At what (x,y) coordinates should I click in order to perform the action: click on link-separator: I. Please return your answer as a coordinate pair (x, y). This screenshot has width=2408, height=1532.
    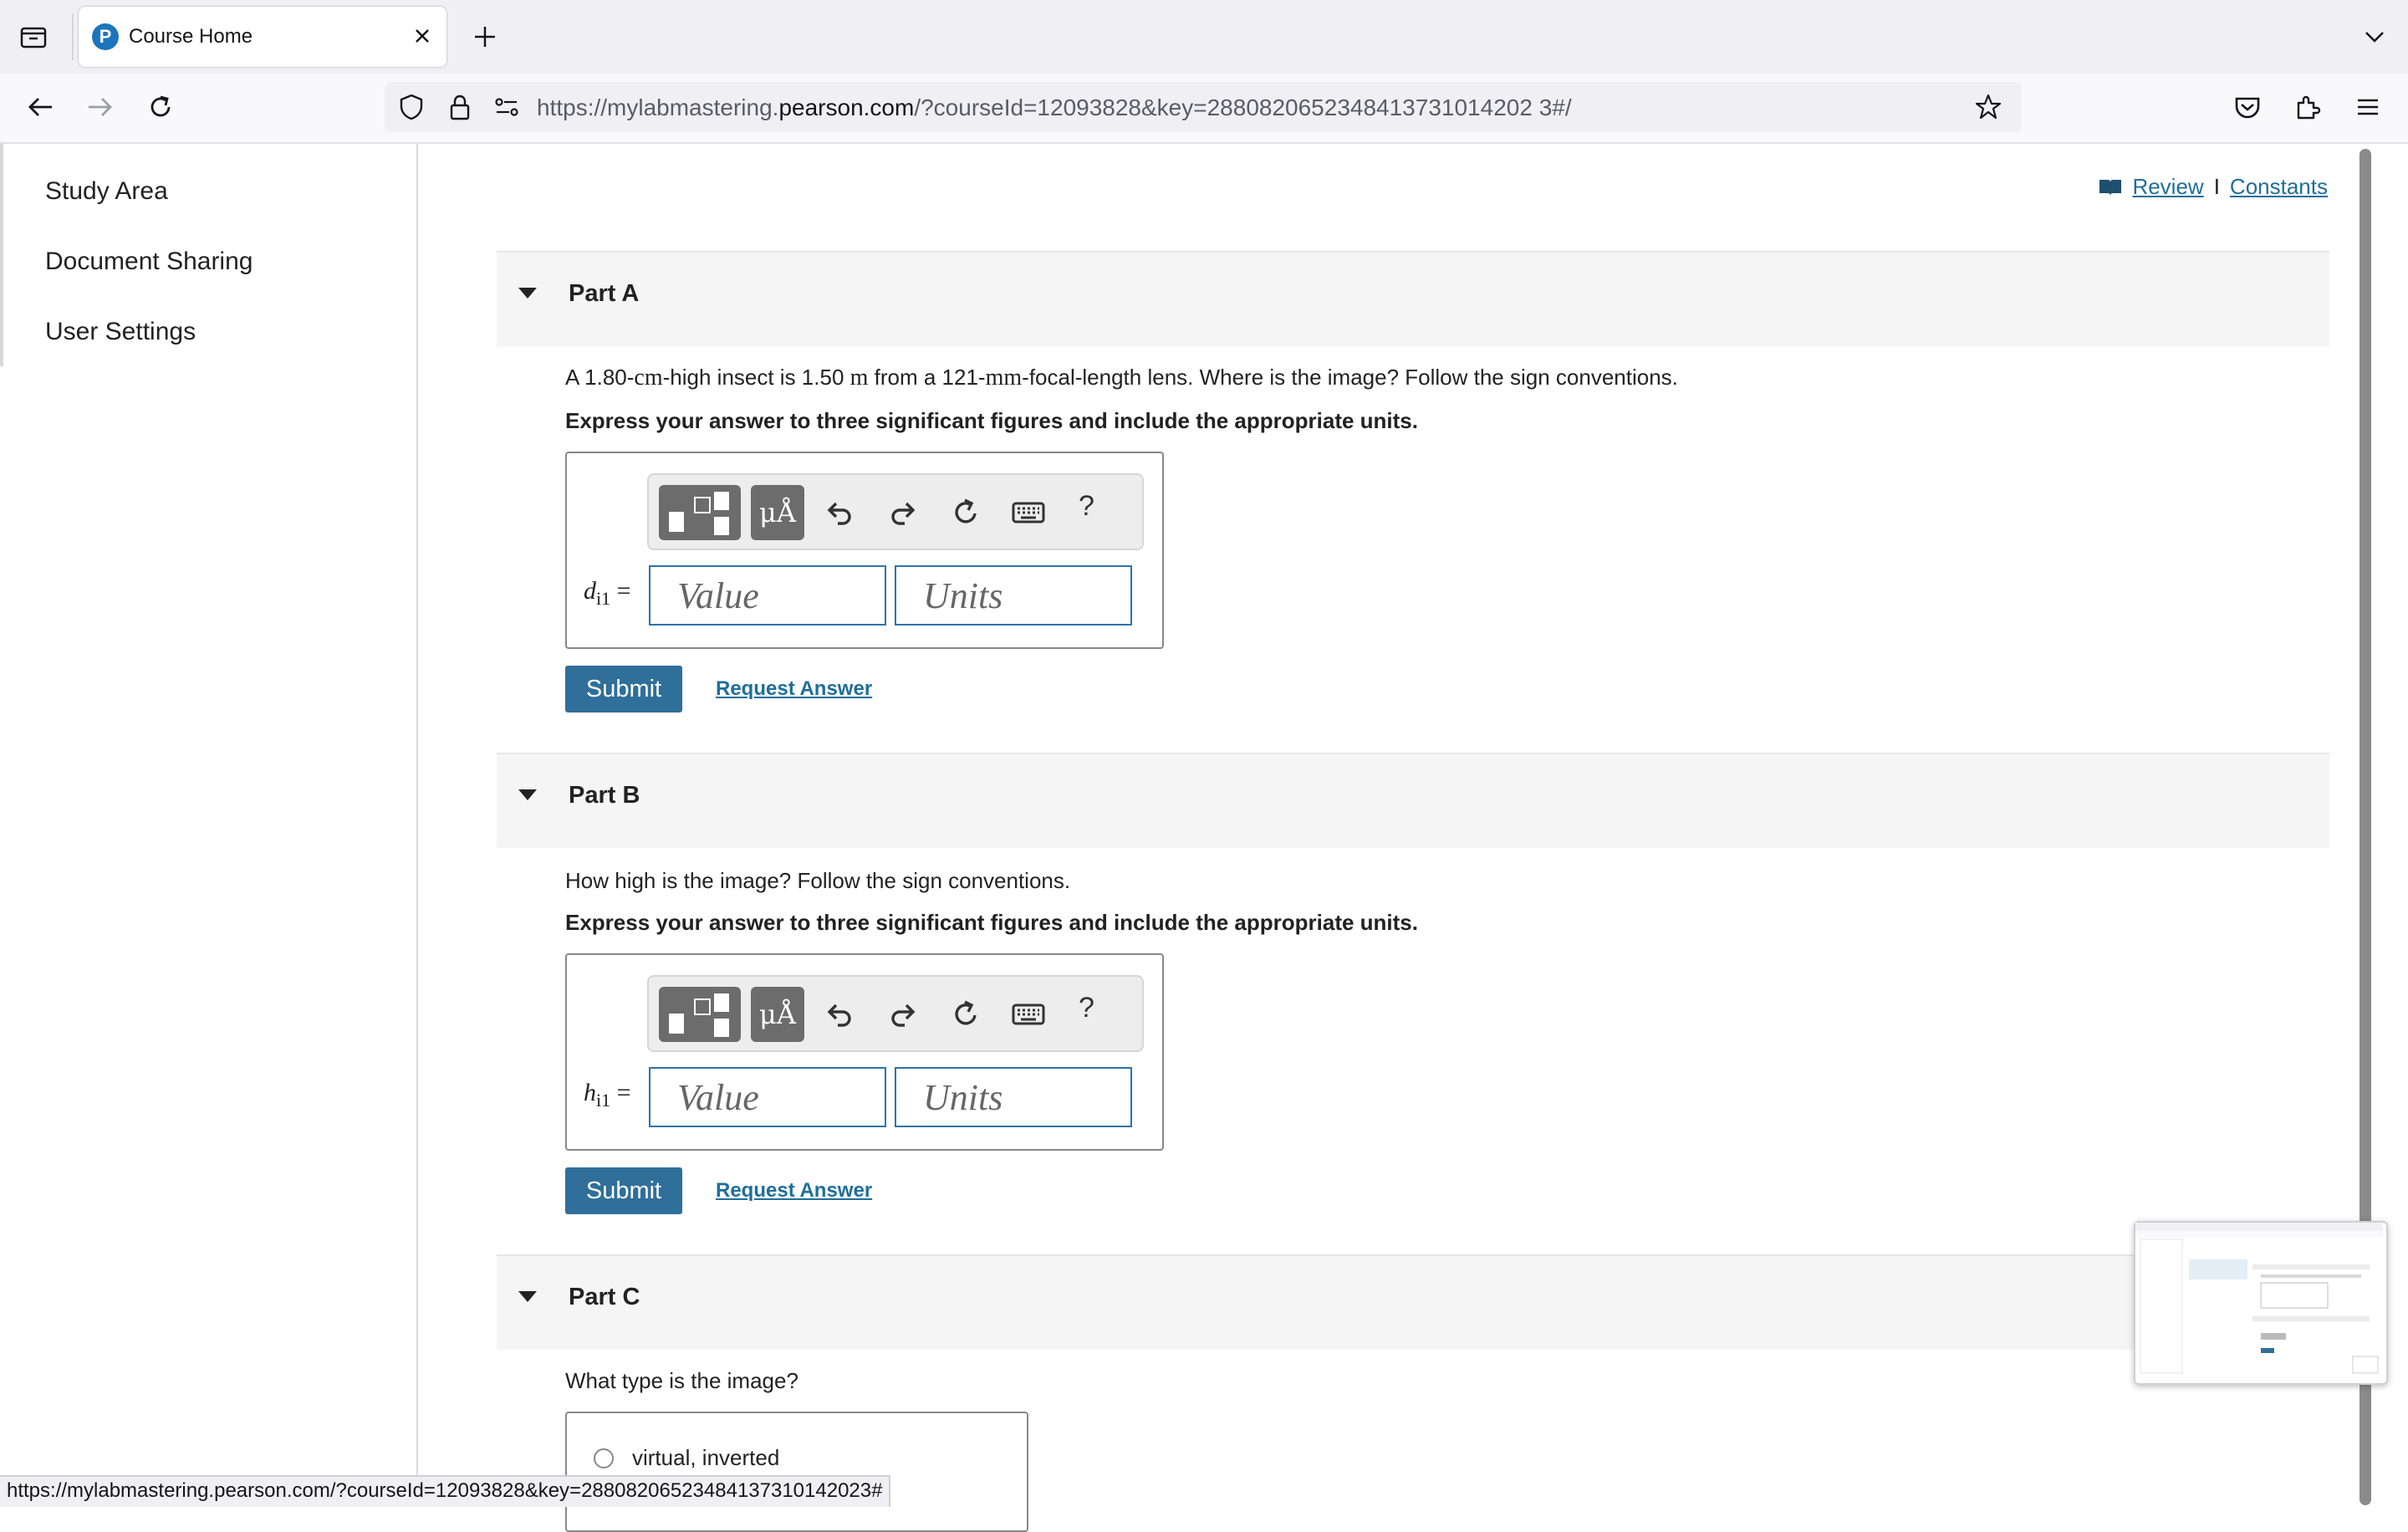
    Looking at the image, I should click on (2217, 186).